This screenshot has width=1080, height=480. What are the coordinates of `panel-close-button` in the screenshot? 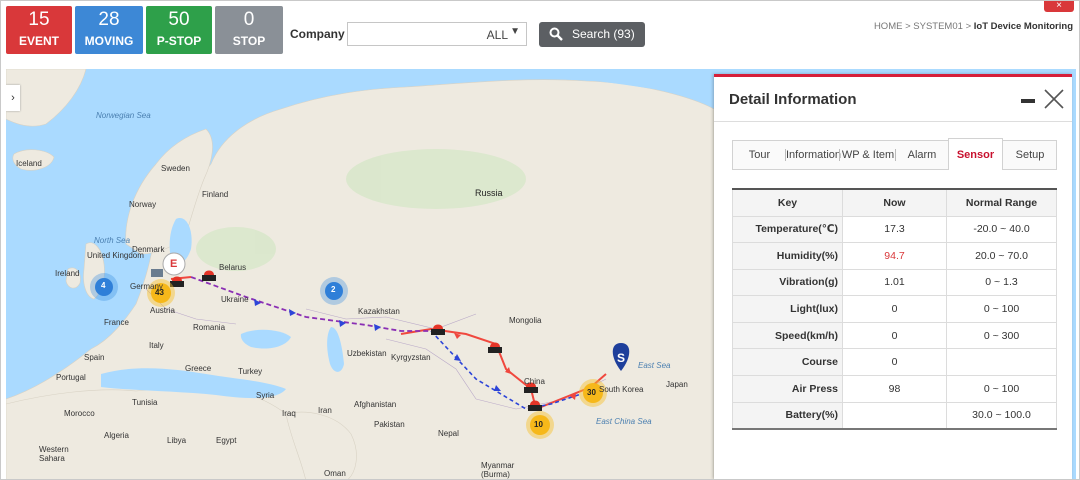 It's located at (1054, 99).